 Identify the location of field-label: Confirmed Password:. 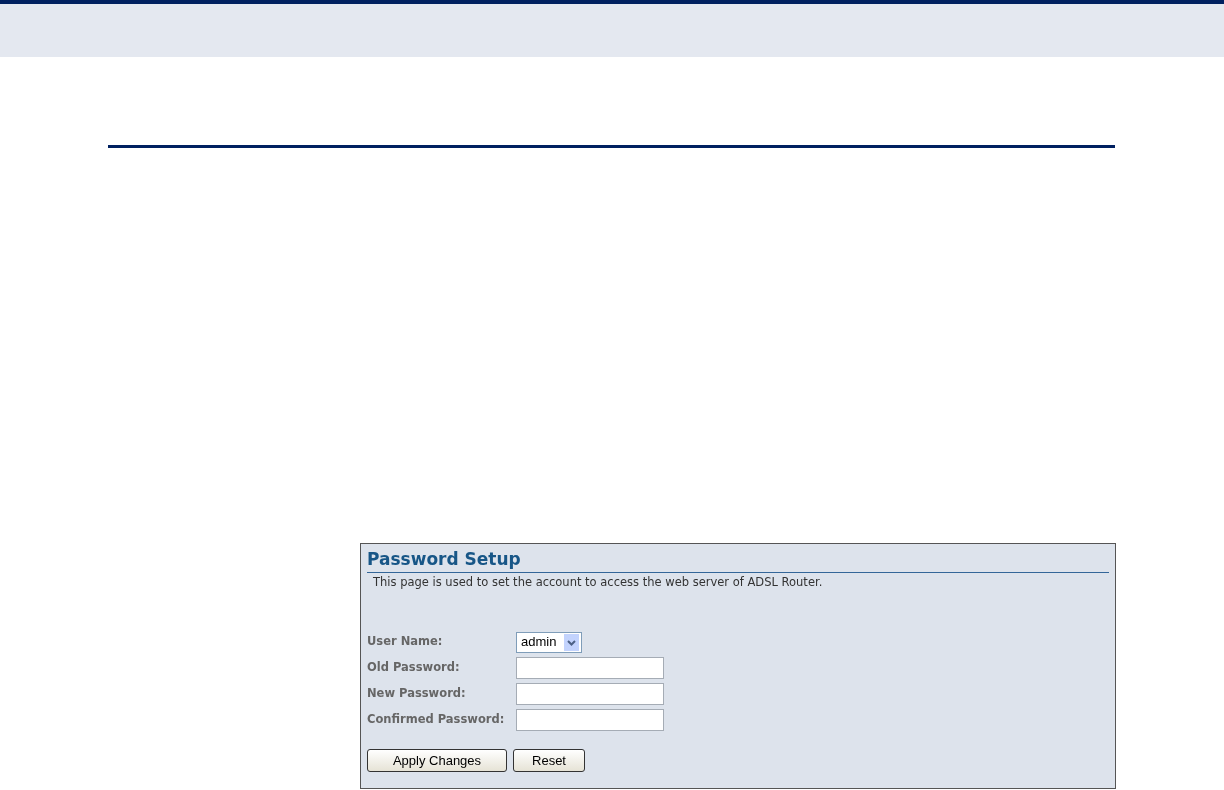
(436, 720).